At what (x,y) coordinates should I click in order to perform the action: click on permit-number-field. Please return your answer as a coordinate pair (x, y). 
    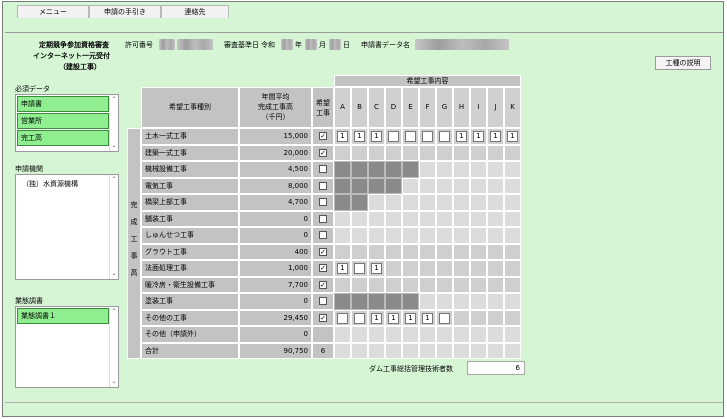
    Looking at the image, I should click on (195, 44).